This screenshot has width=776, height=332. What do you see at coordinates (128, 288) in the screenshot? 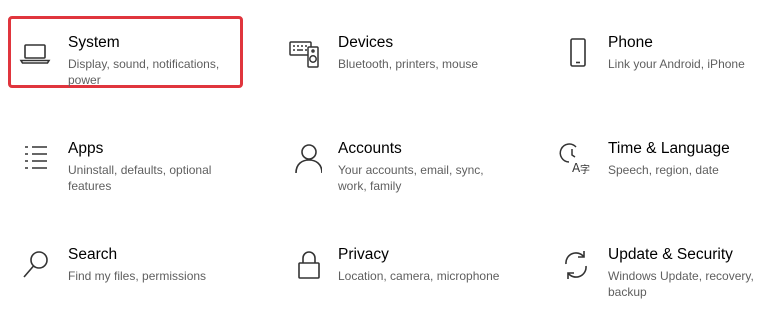
I see `tile-search: Search Find my files, permissions` at bounding box center [128, 288].